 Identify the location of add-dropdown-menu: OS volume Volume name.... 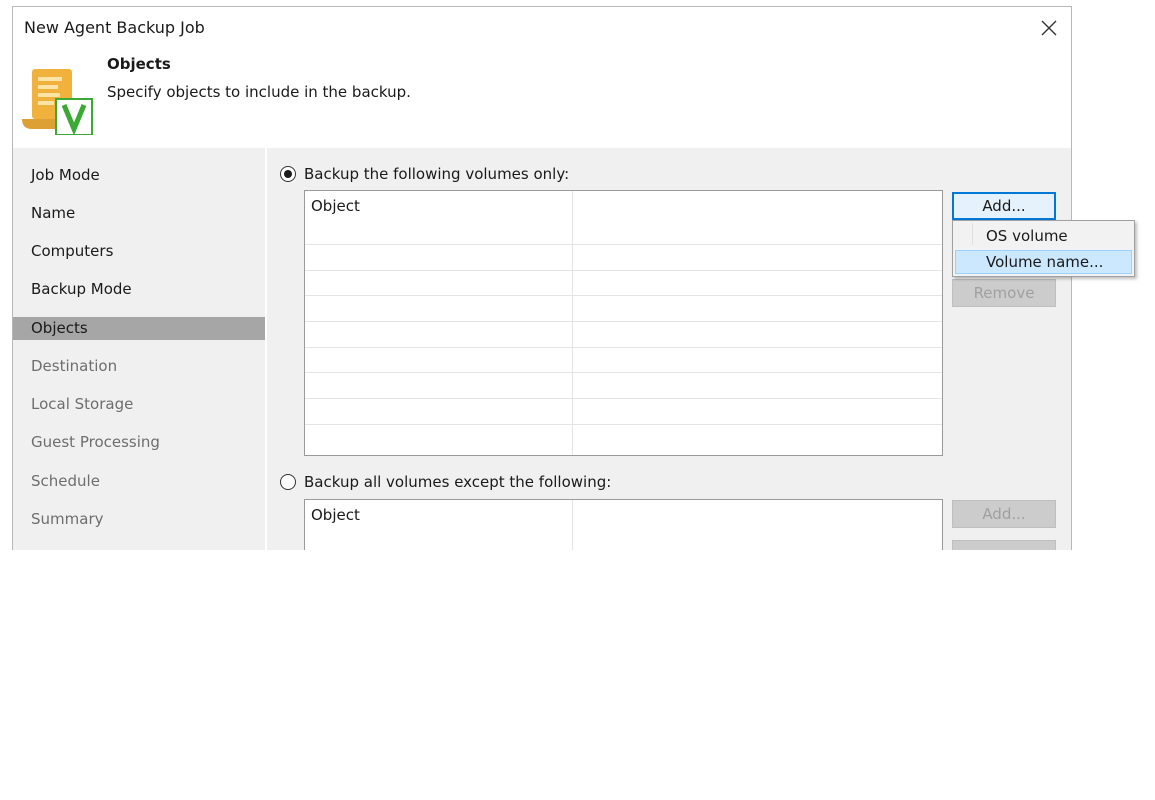
(1043, 248).